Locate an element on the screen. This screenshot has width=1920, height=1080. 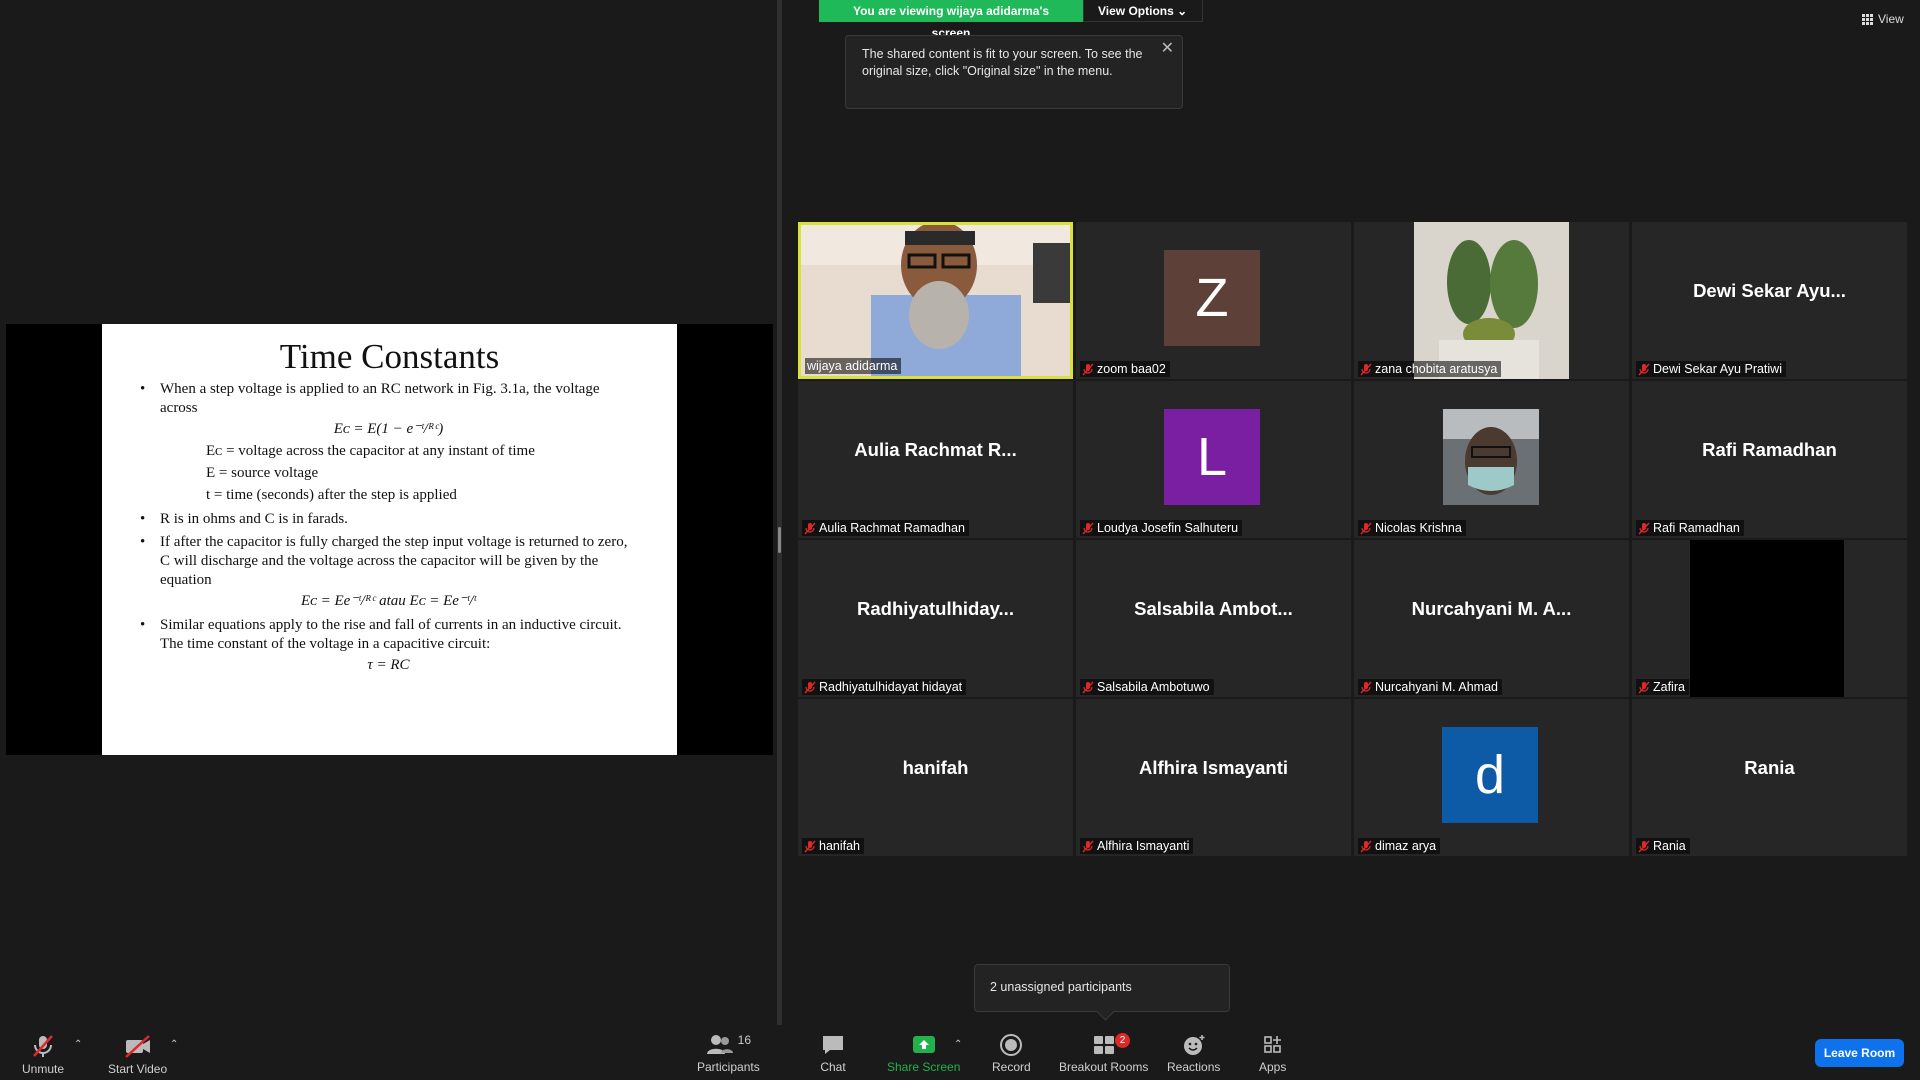
video-off-icon is located at coordinates (137, 1046).